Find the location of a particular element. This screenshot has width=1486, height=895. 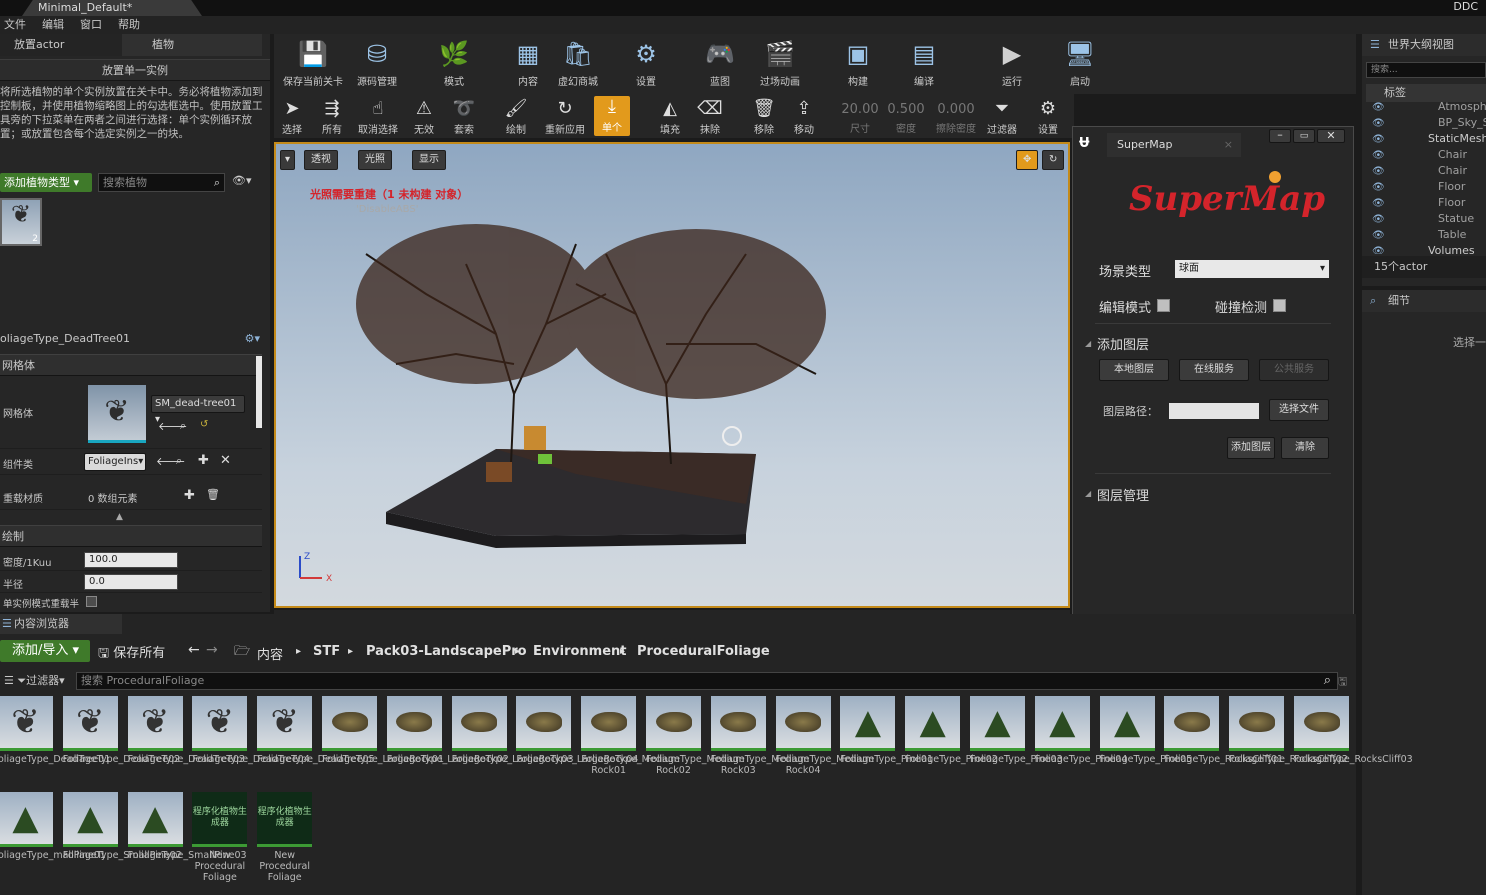

breadcrumb-stf: STF is located at coordinates (326, 651).